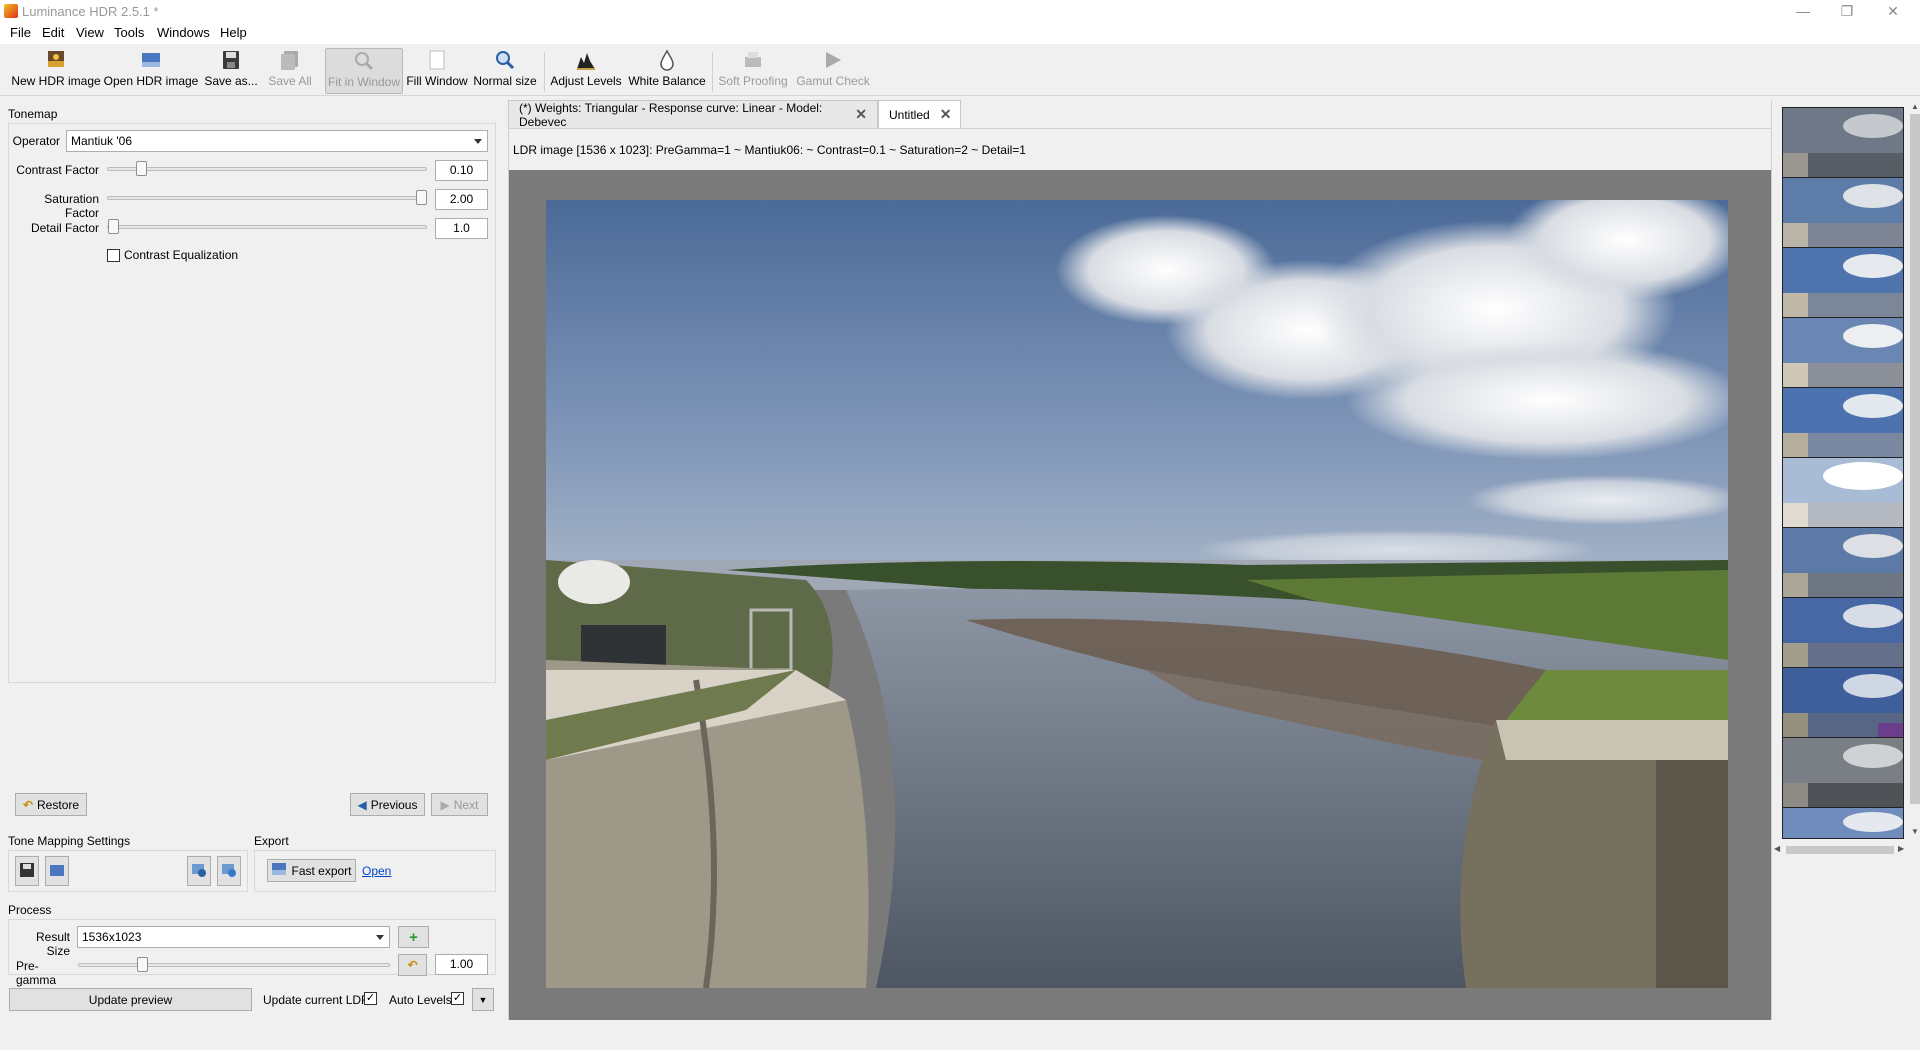  I want to click on update-options-button: ▼, so click(483, 999).